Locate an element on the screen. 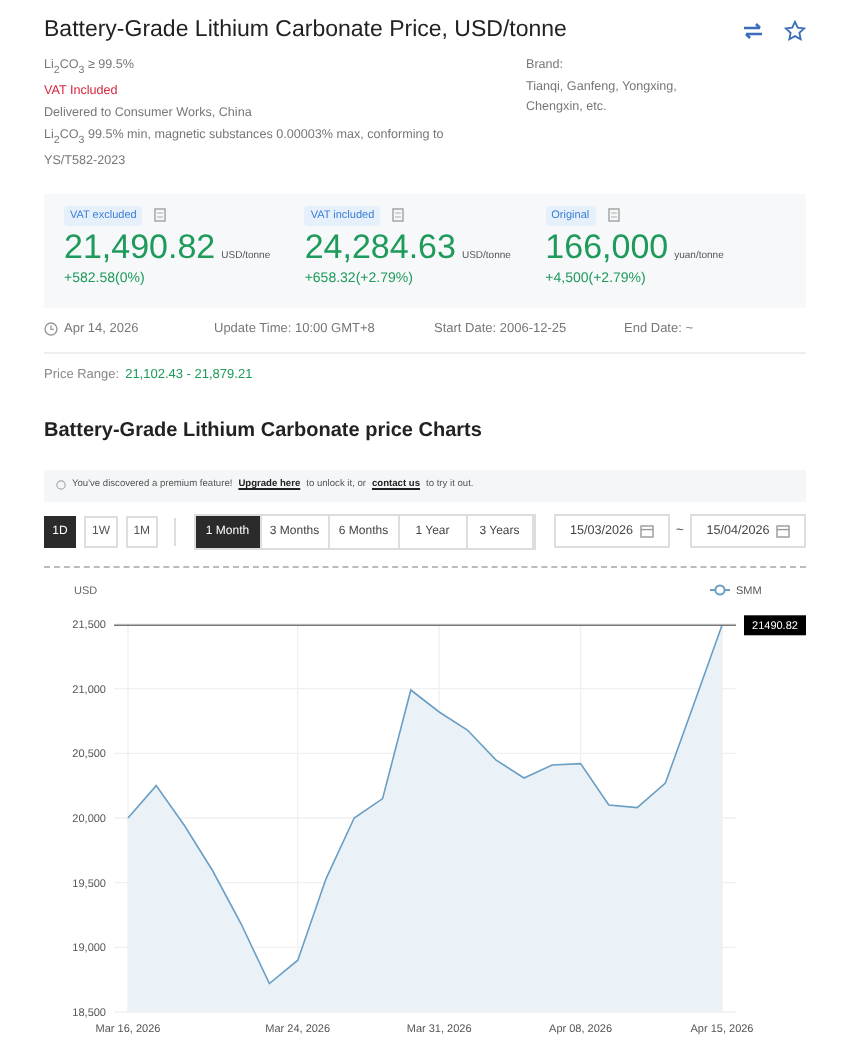 The height and width of the screenshot is (1064, 844). price-value: 24,284.63 is located at coordinates (380, 247).